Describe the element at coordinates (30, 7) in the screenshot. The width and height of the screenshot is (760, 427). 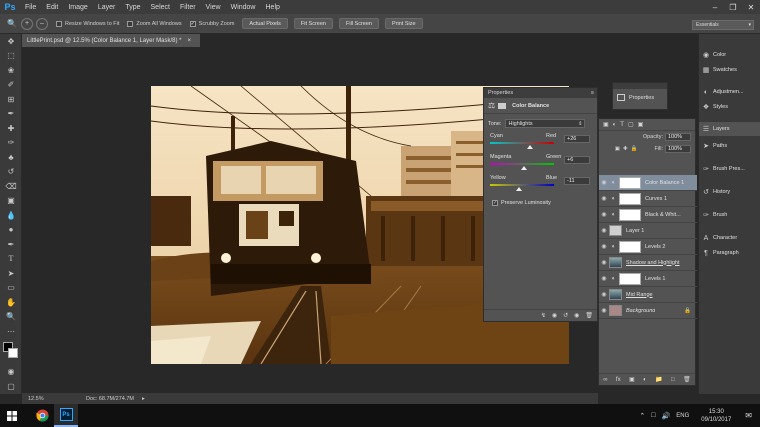
I see `menu-file: File` at that location.